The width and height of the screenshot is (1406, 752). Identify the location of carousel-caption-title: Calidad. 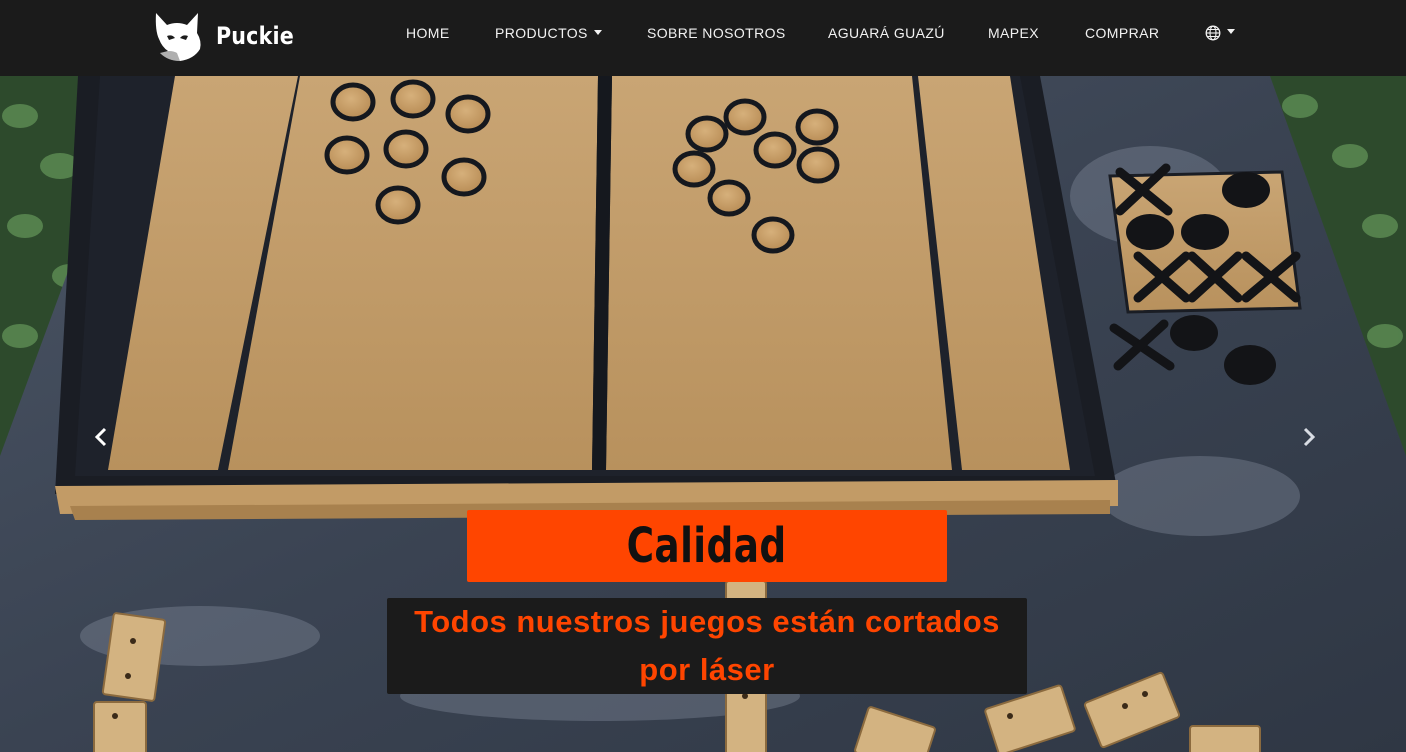
(707, 546).